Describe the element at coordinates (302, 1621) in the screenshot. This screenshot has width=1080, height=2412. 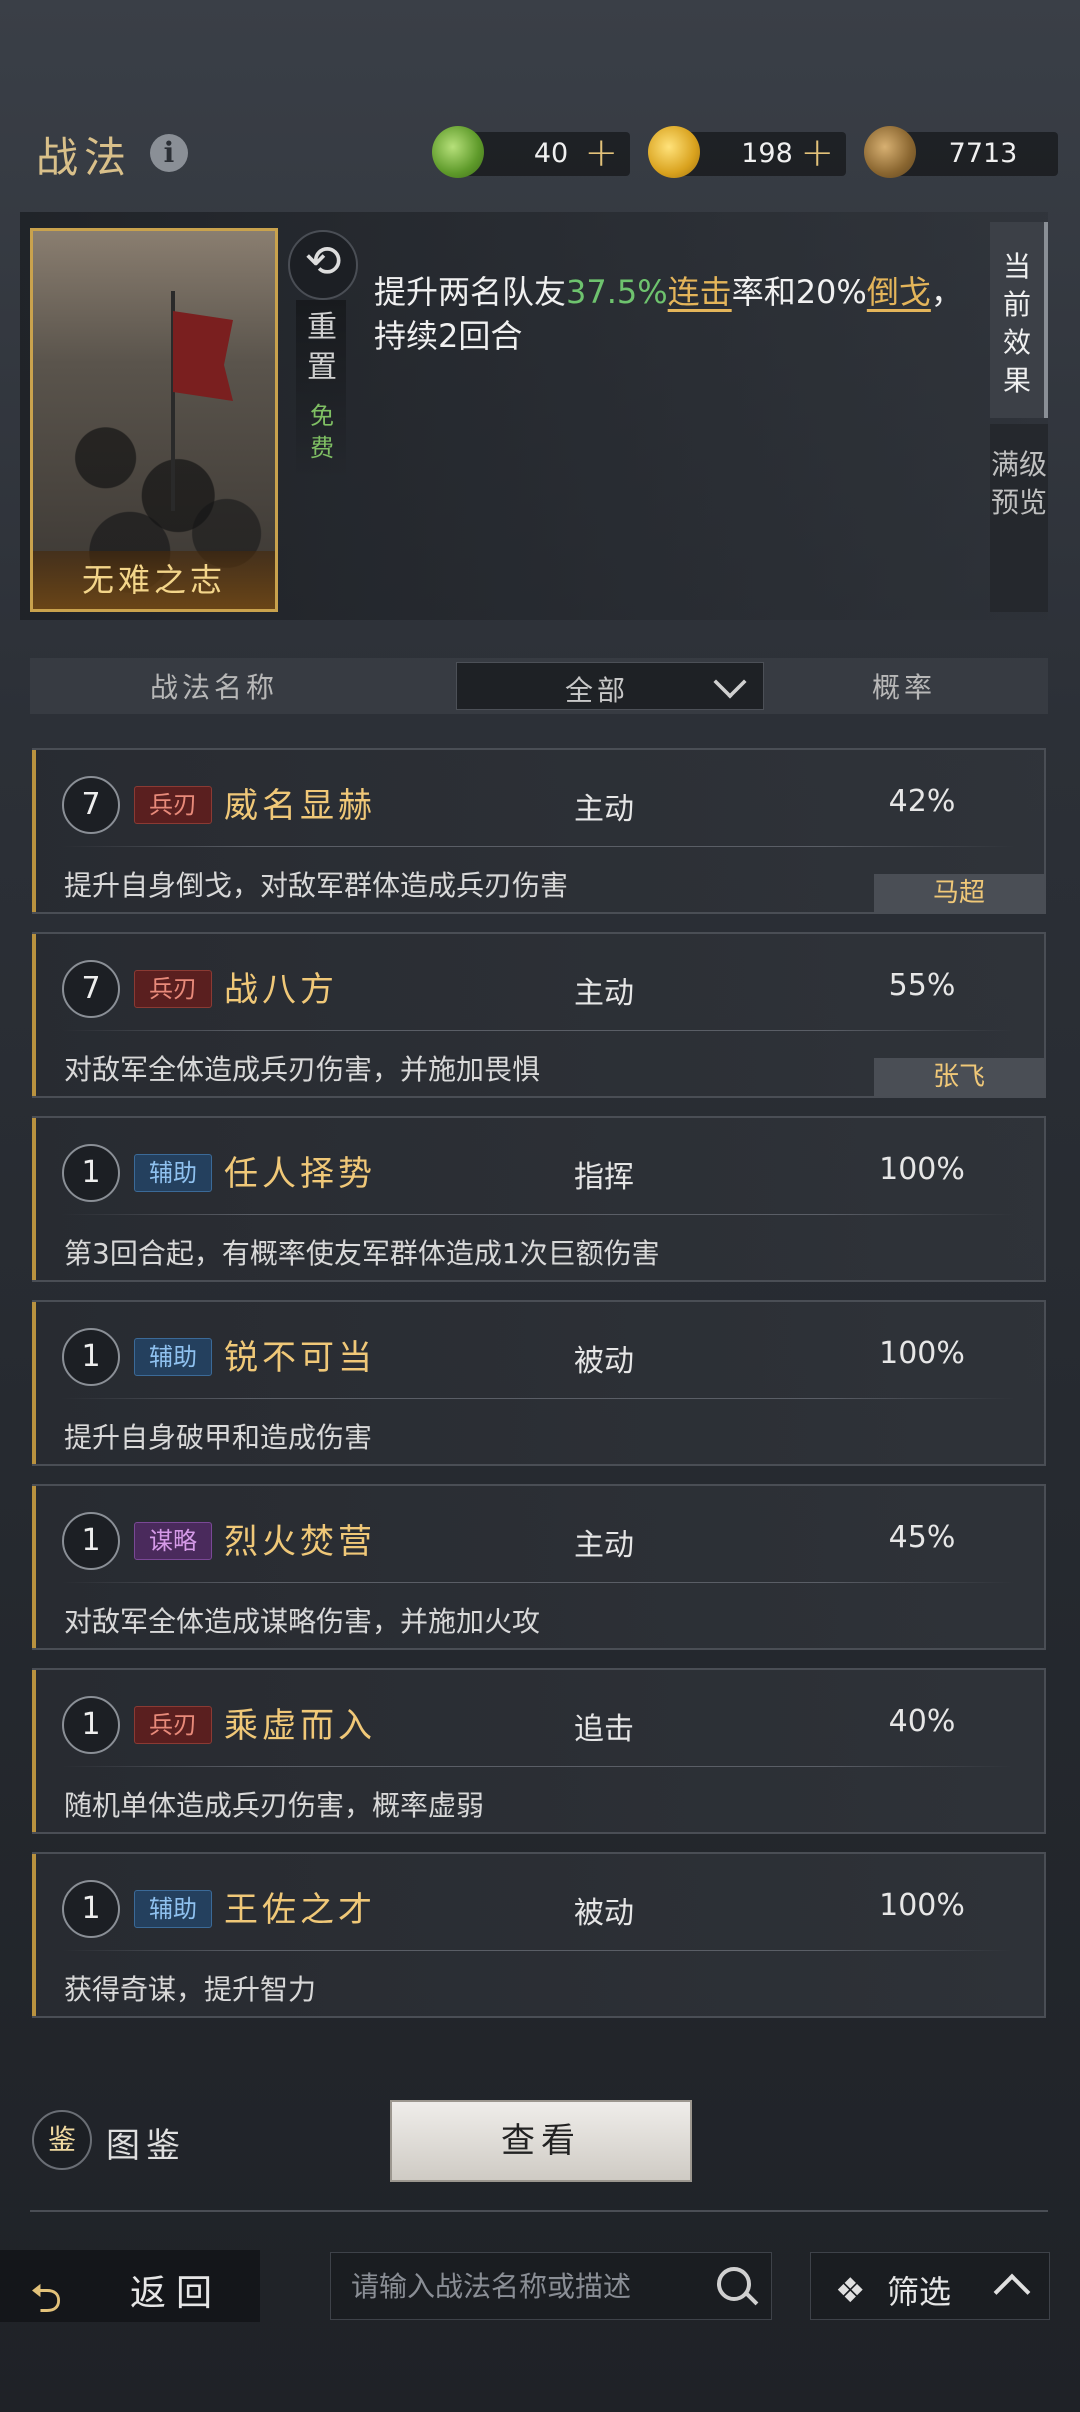
I see `skill-desc: 对敌军全体造成谋略伤害，并施加火攻` at that location.